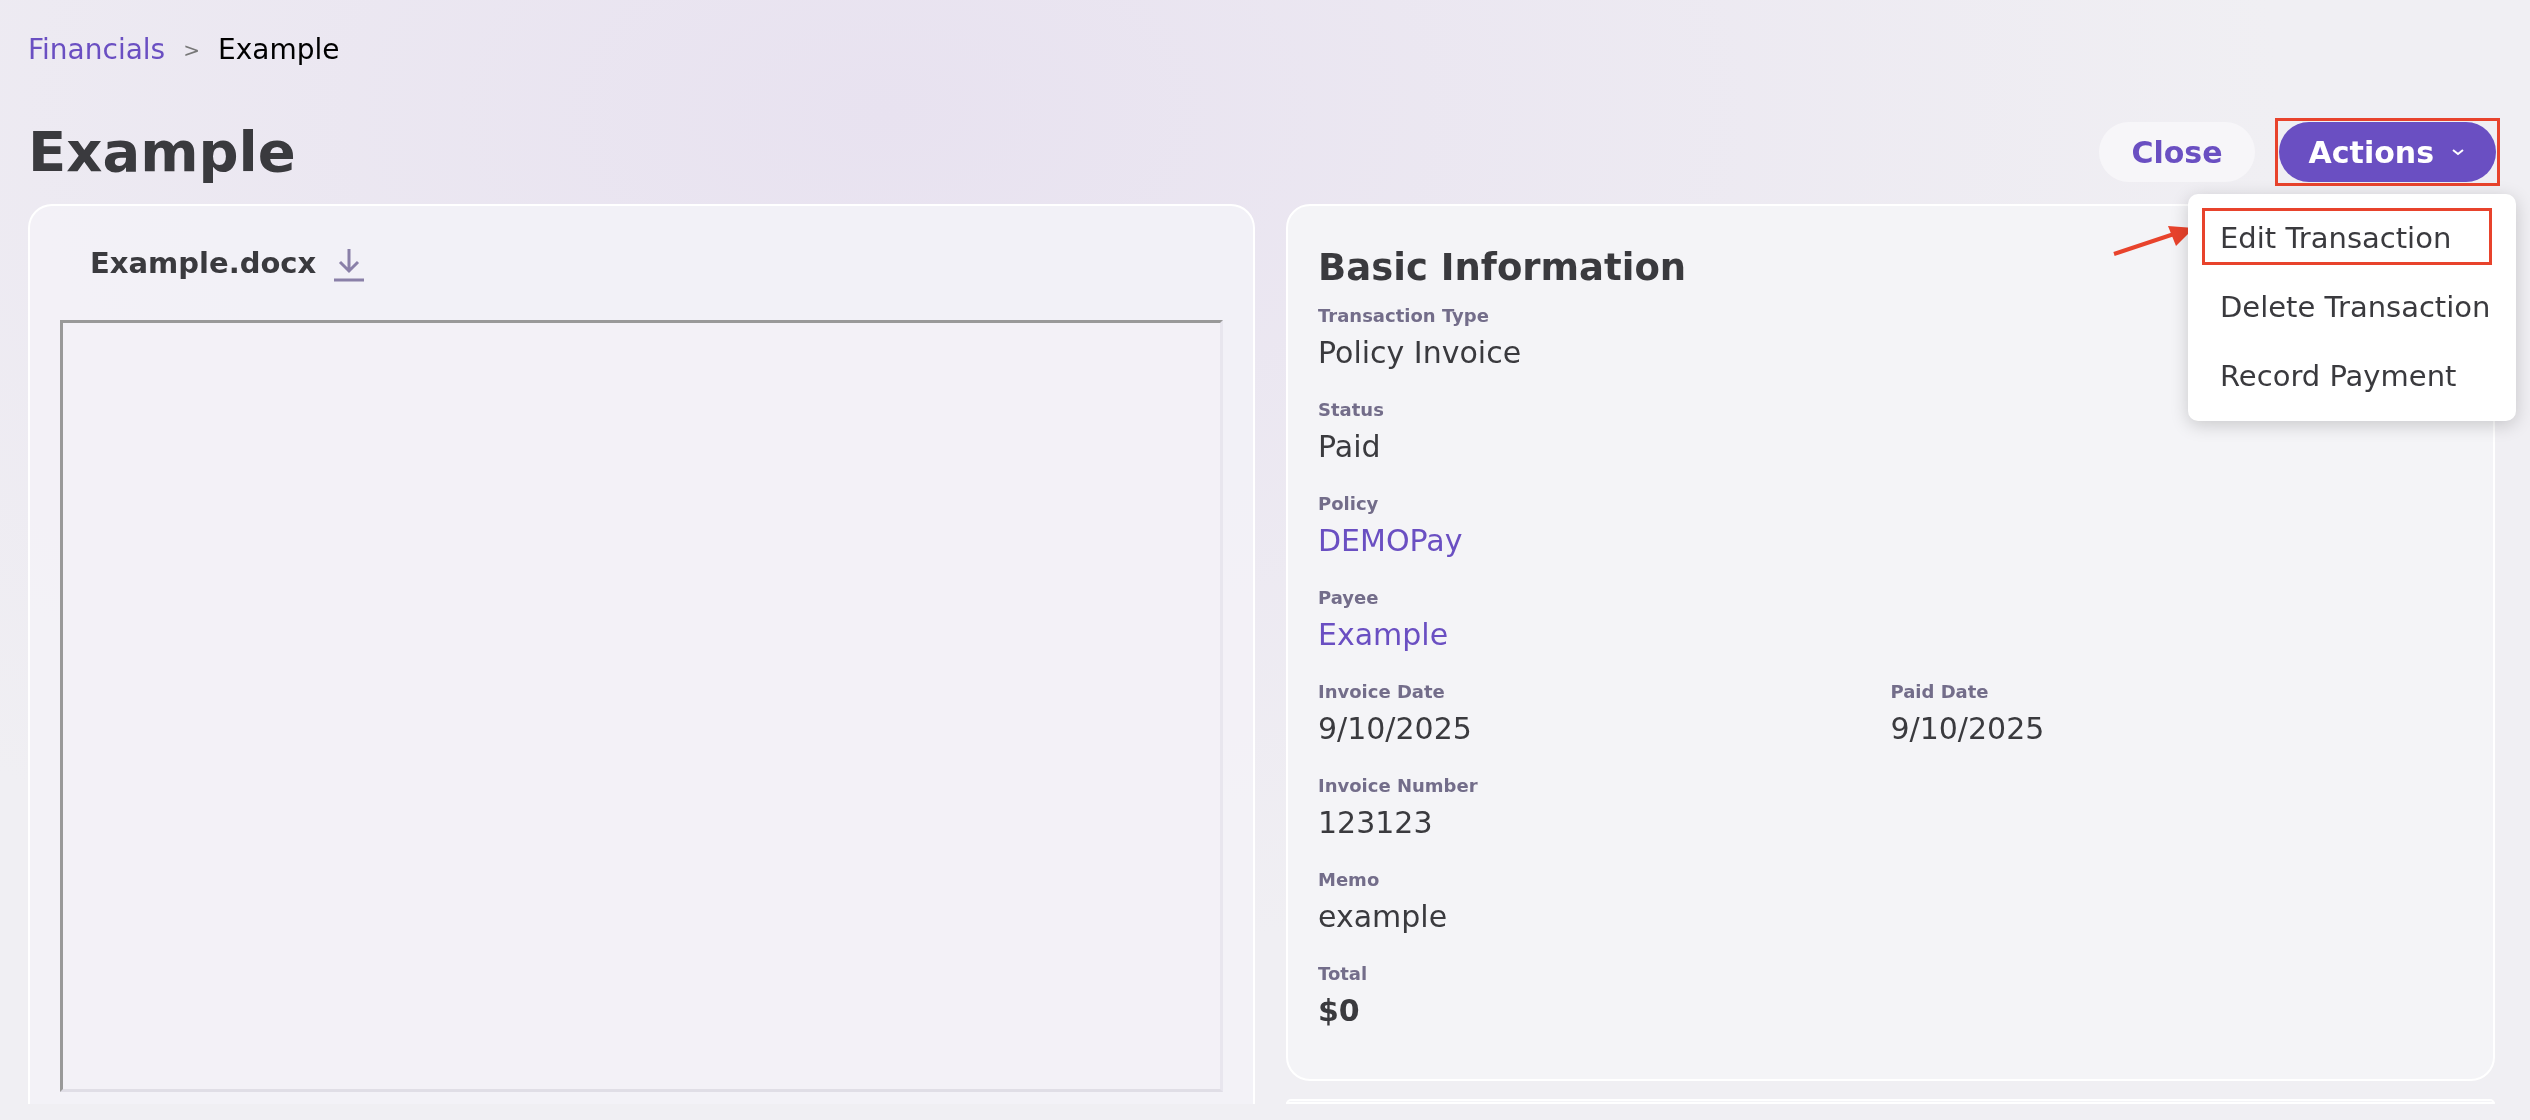  What do you see at coordinates (162, 152) in the screenshot?
I see `page-title: Example` at bounding box center [162, 152].